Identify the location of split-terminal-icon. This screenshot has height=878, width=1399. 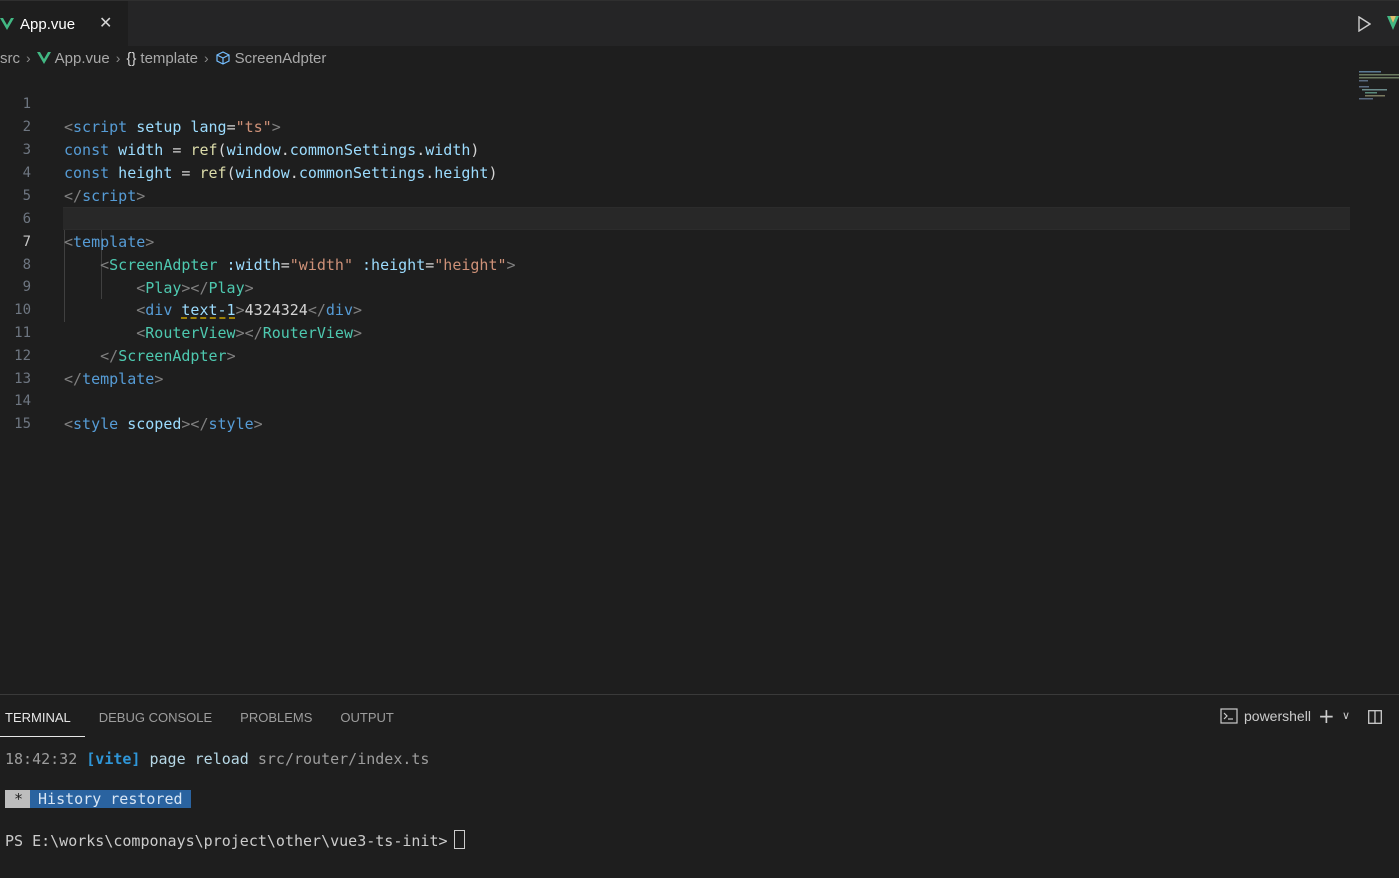
(1375, 717).